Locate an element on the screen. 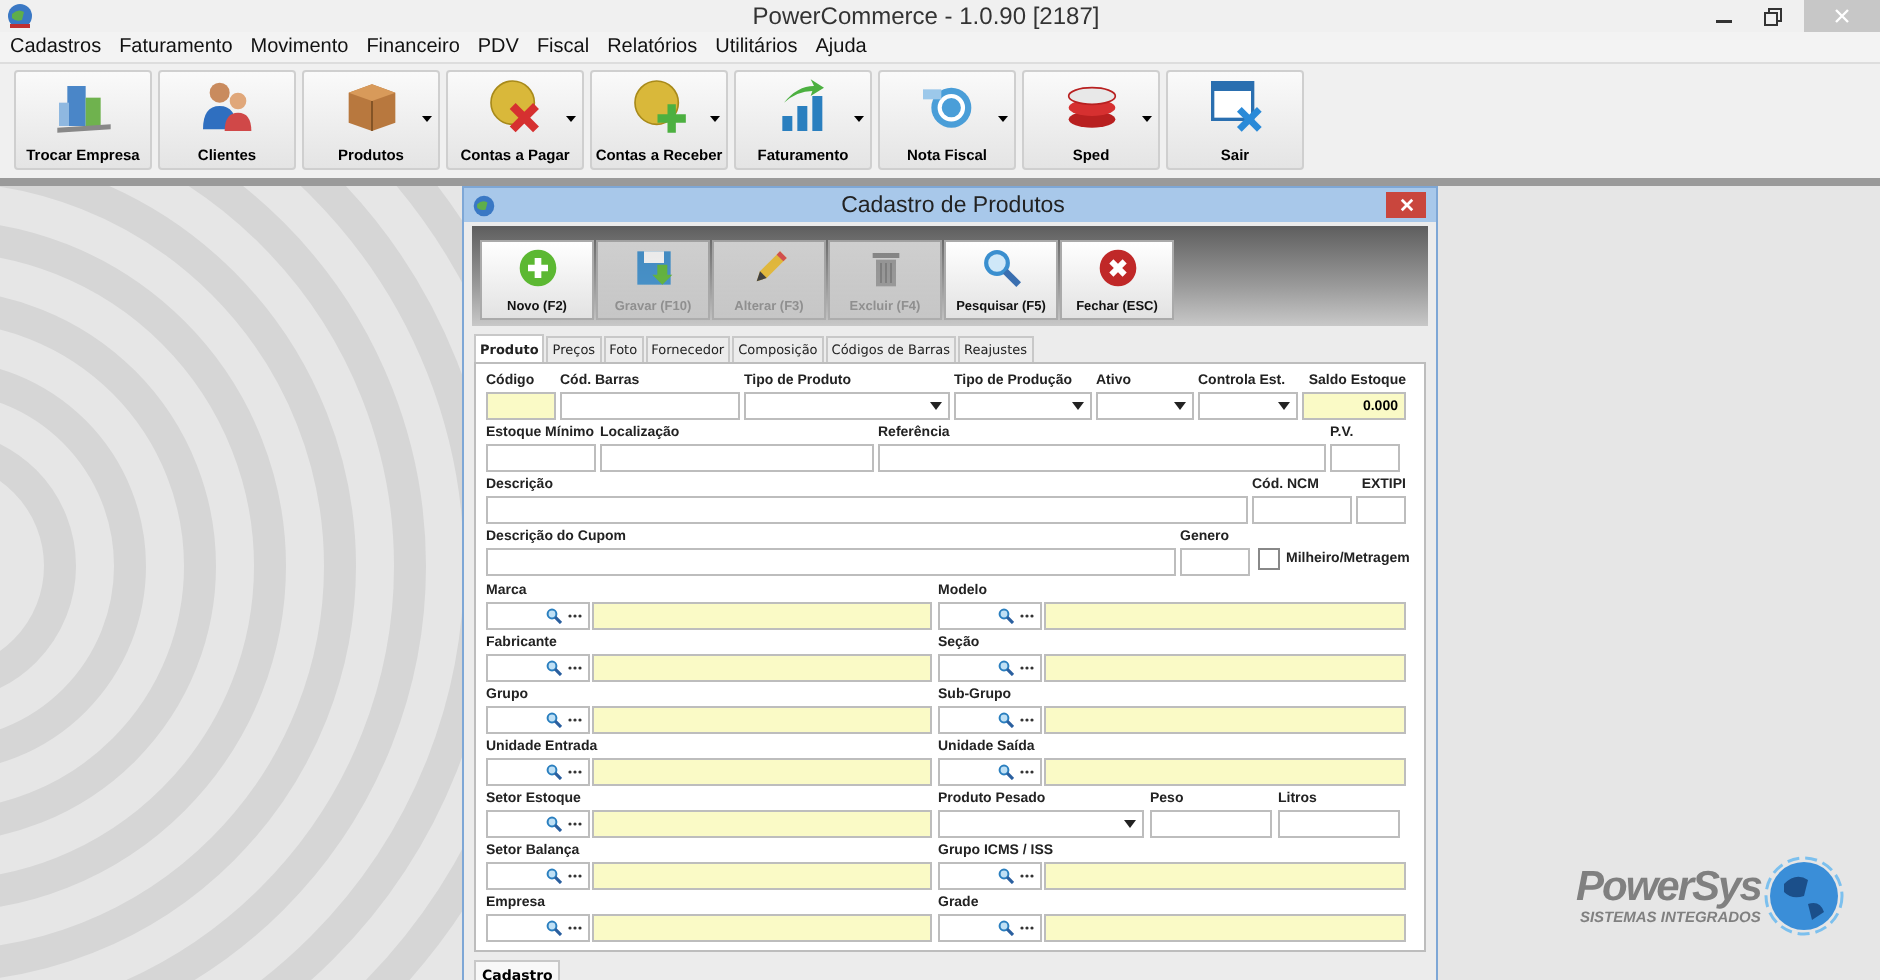 Image resolution: width=1880 pixels, height=980 pixels. menu-item: Fiscal is located at coordinates (563, 47).